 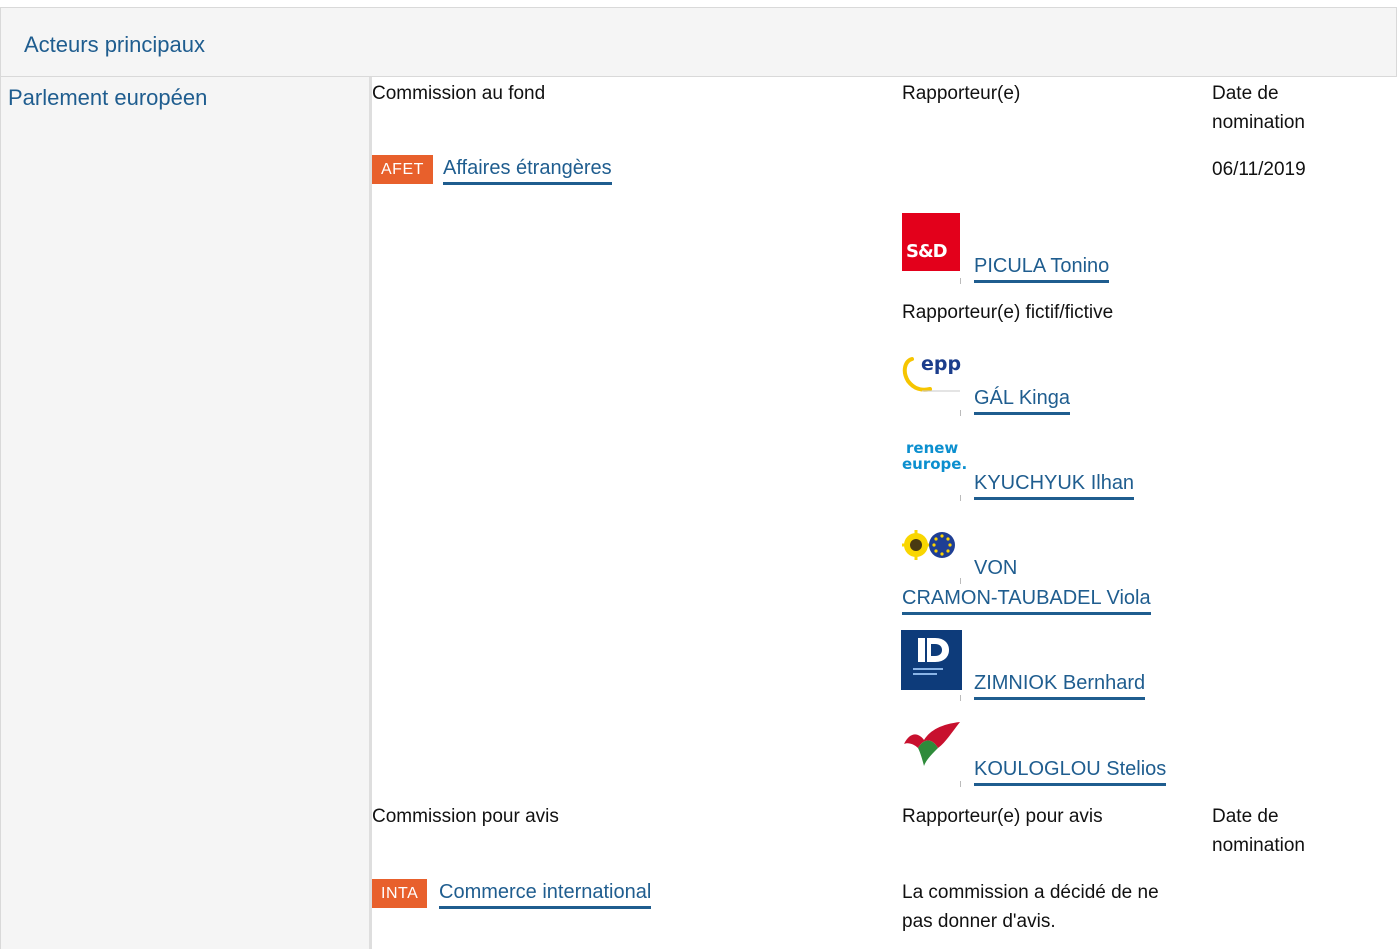 What do you see at coordinates (400, 893) in the screenshot?
I see `committee-badge-inta: INTA` at bounding box center [400, 893].